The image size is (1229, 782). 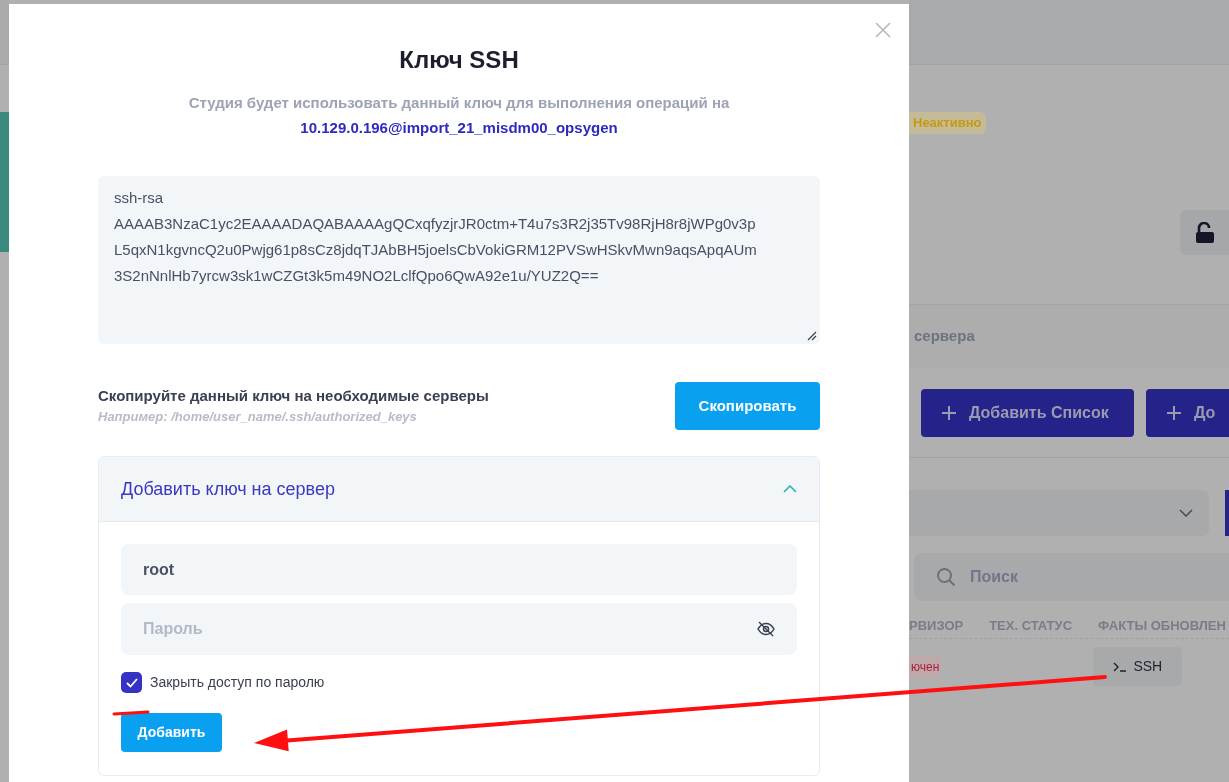 I want to click on password-field: Пароль, so click(x=459, y=629).